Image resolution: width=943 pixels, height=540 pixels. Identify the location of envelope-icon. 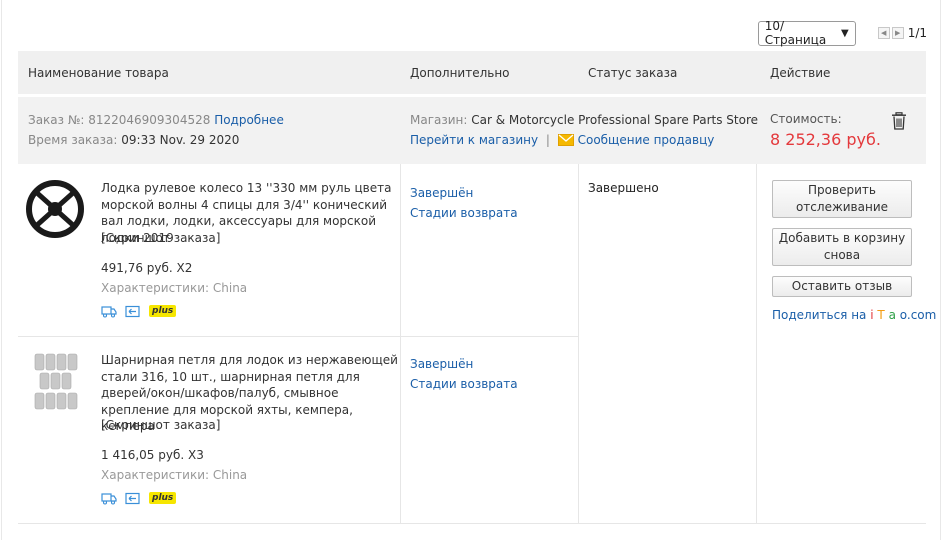
(565, 140).